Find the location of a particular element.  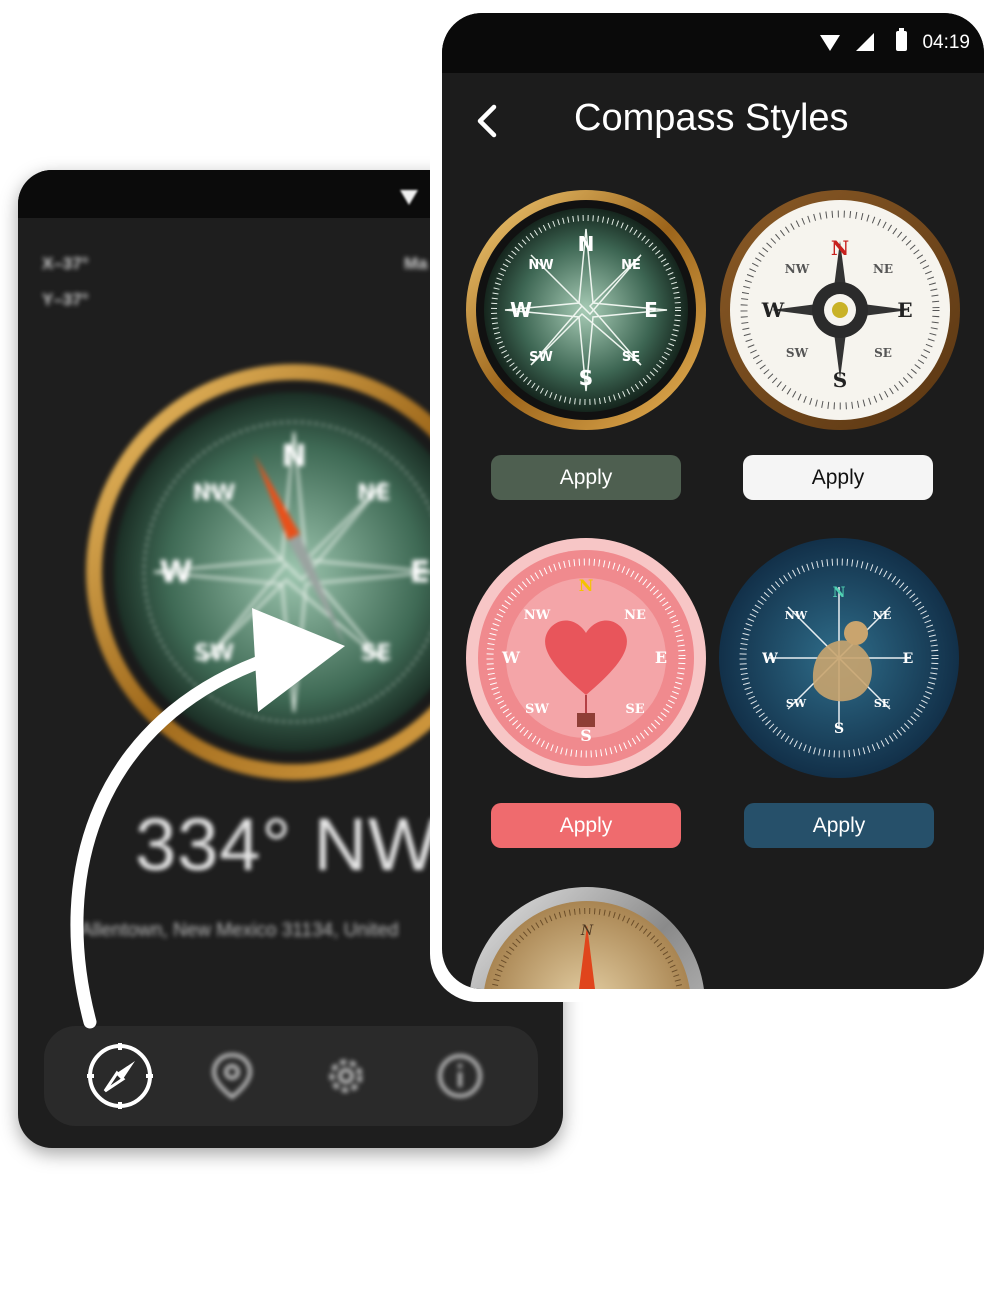

arrow-curve is located at coordinates (171, 841).